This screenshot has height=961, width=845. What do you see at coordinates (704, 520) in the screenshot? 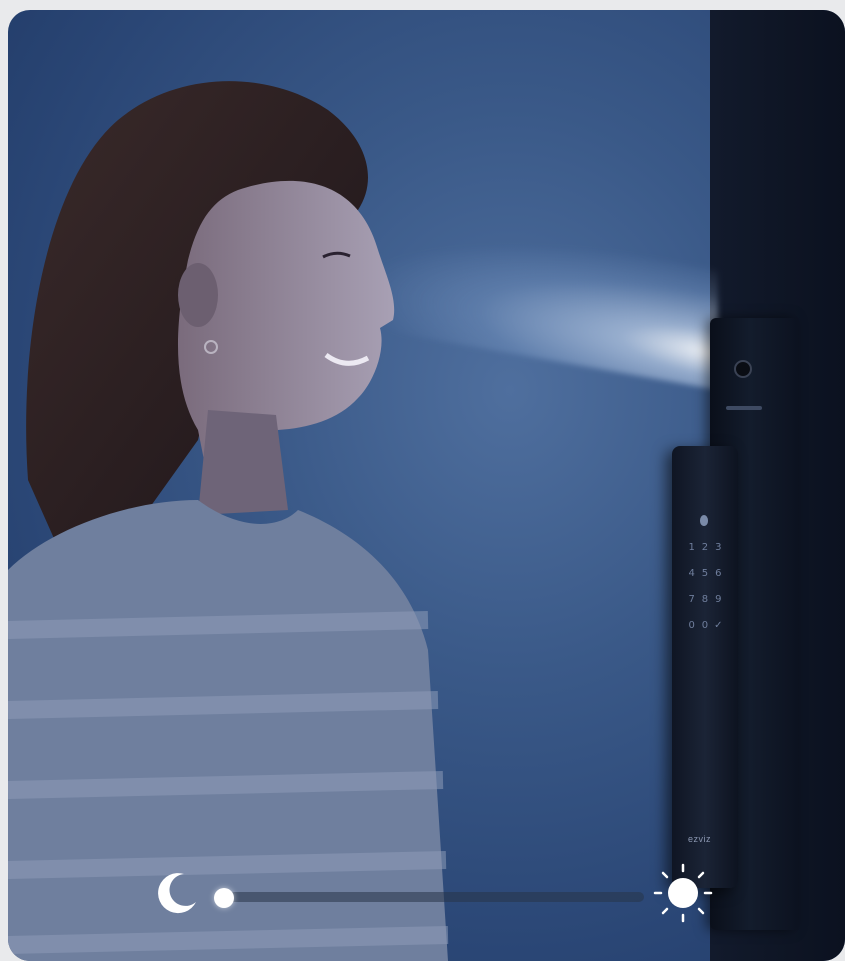
I see `fingerprint-sensor-icon` at bounding box center [704, 520].